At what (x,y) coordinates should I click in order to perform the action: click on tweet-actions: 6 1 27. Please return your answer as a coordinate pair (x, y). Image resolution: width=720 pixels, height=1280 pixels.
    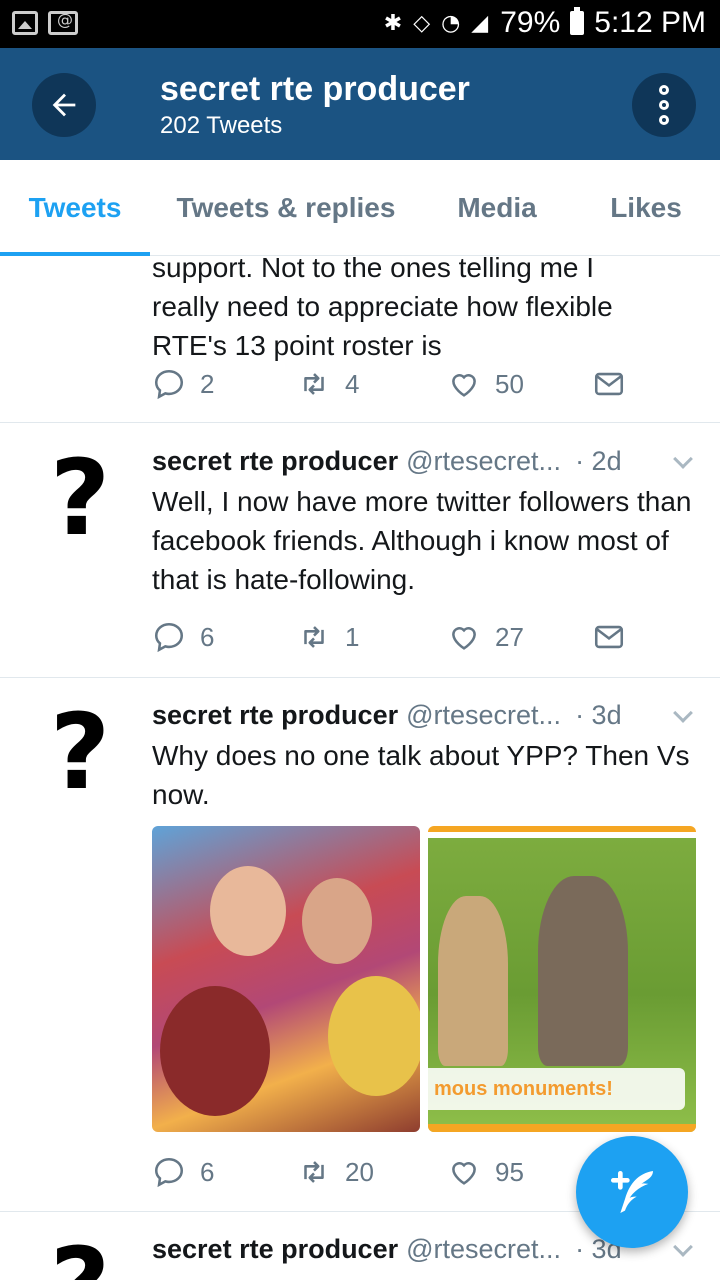
    Looking at the image, I should click on (389, 637).